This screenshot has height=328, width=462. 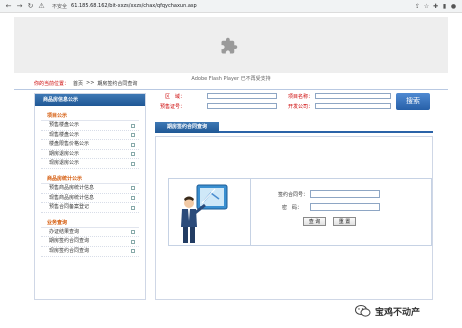 I want to click on sidebar-item-label: 期房签约合同查询, so click(x=69, y=241).